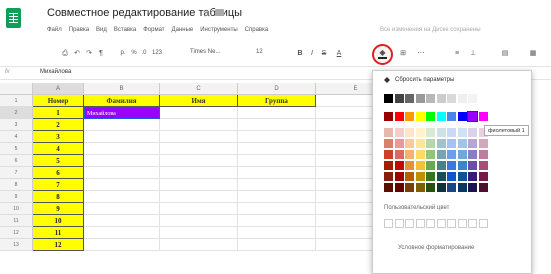  Describe the element at coordinates (300, 53) in the screenshot. I see `bold-button: B` at that location.